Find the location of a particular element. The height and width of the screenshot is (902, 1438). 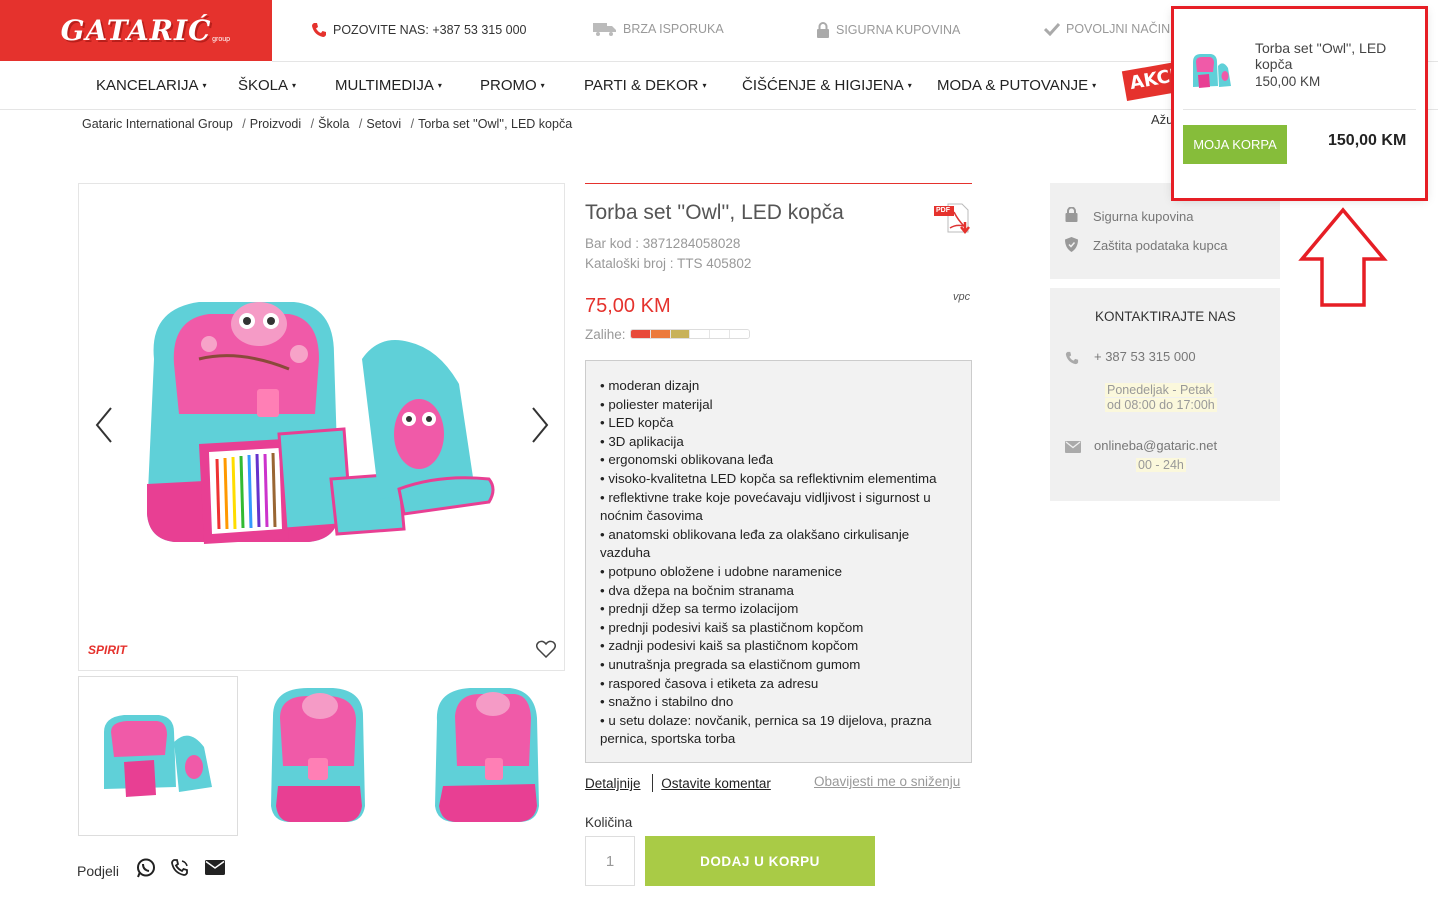

breadcrumb-current: Torba set ''Owl'', LED kopča is located at coordinates (495, 124).